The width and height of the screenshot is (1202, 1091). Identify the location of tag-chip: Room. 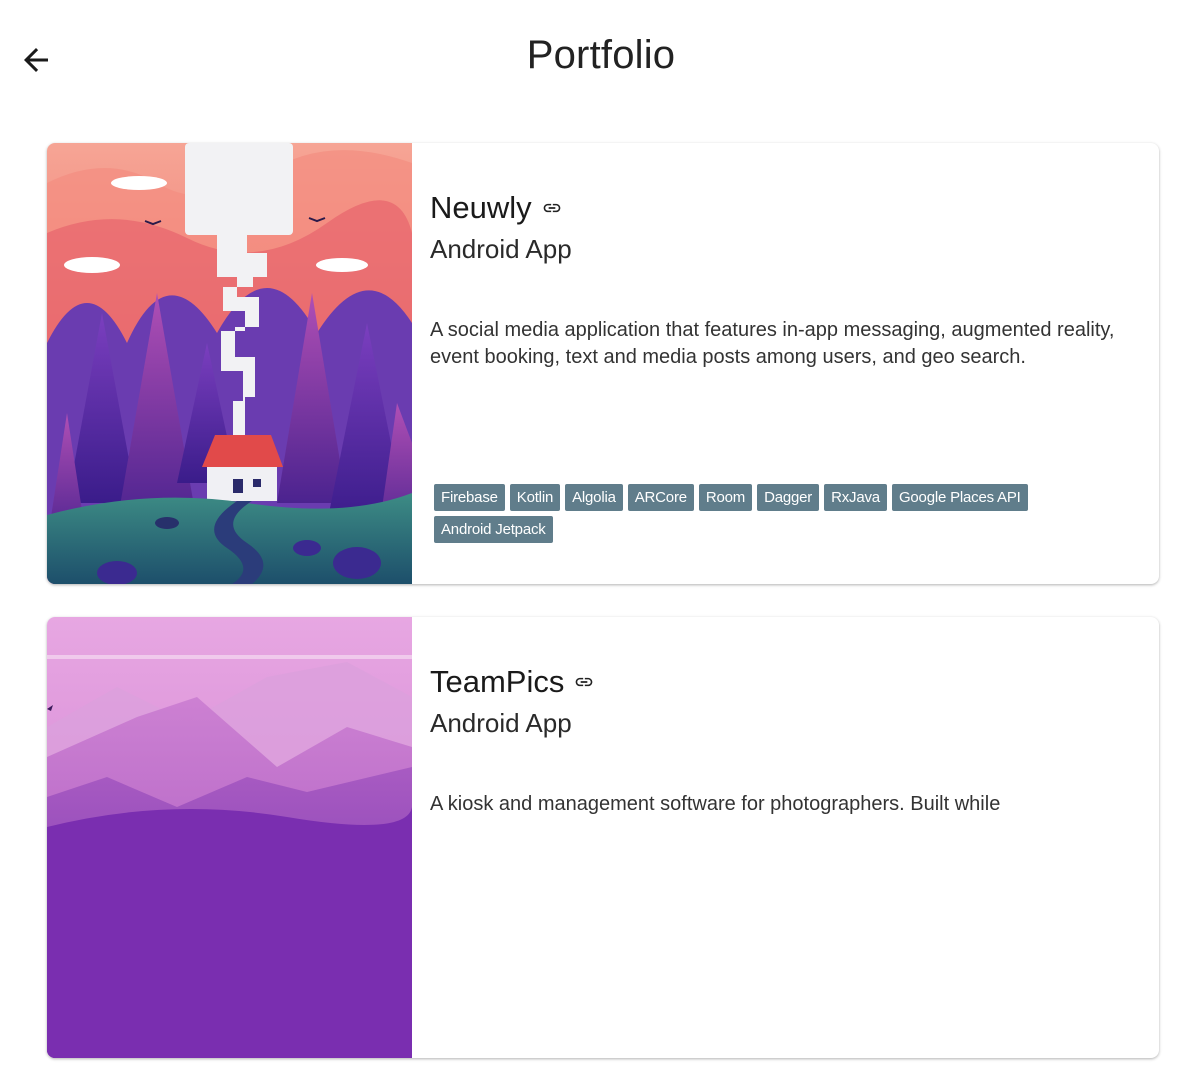
(725, 497).